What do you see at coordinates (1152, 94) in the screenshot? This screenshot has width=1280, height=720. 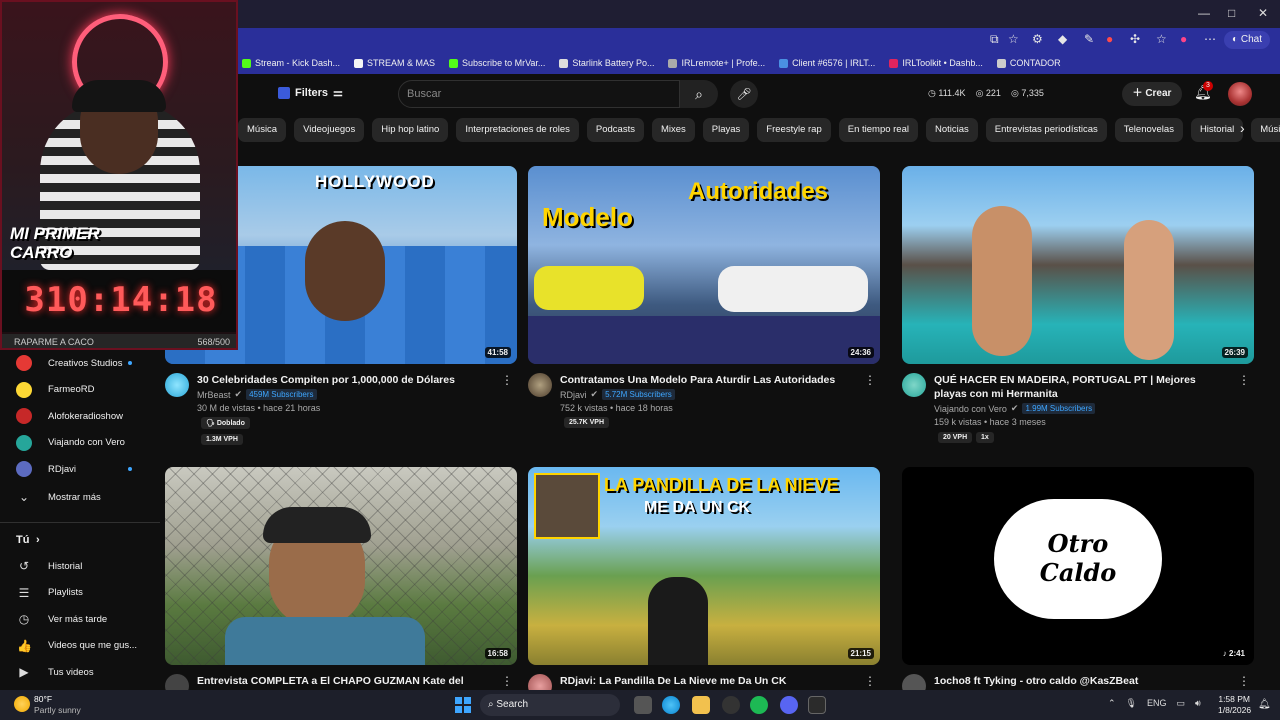 I see `create-button: ＋ Crear` at bounding box center [1152, 94].